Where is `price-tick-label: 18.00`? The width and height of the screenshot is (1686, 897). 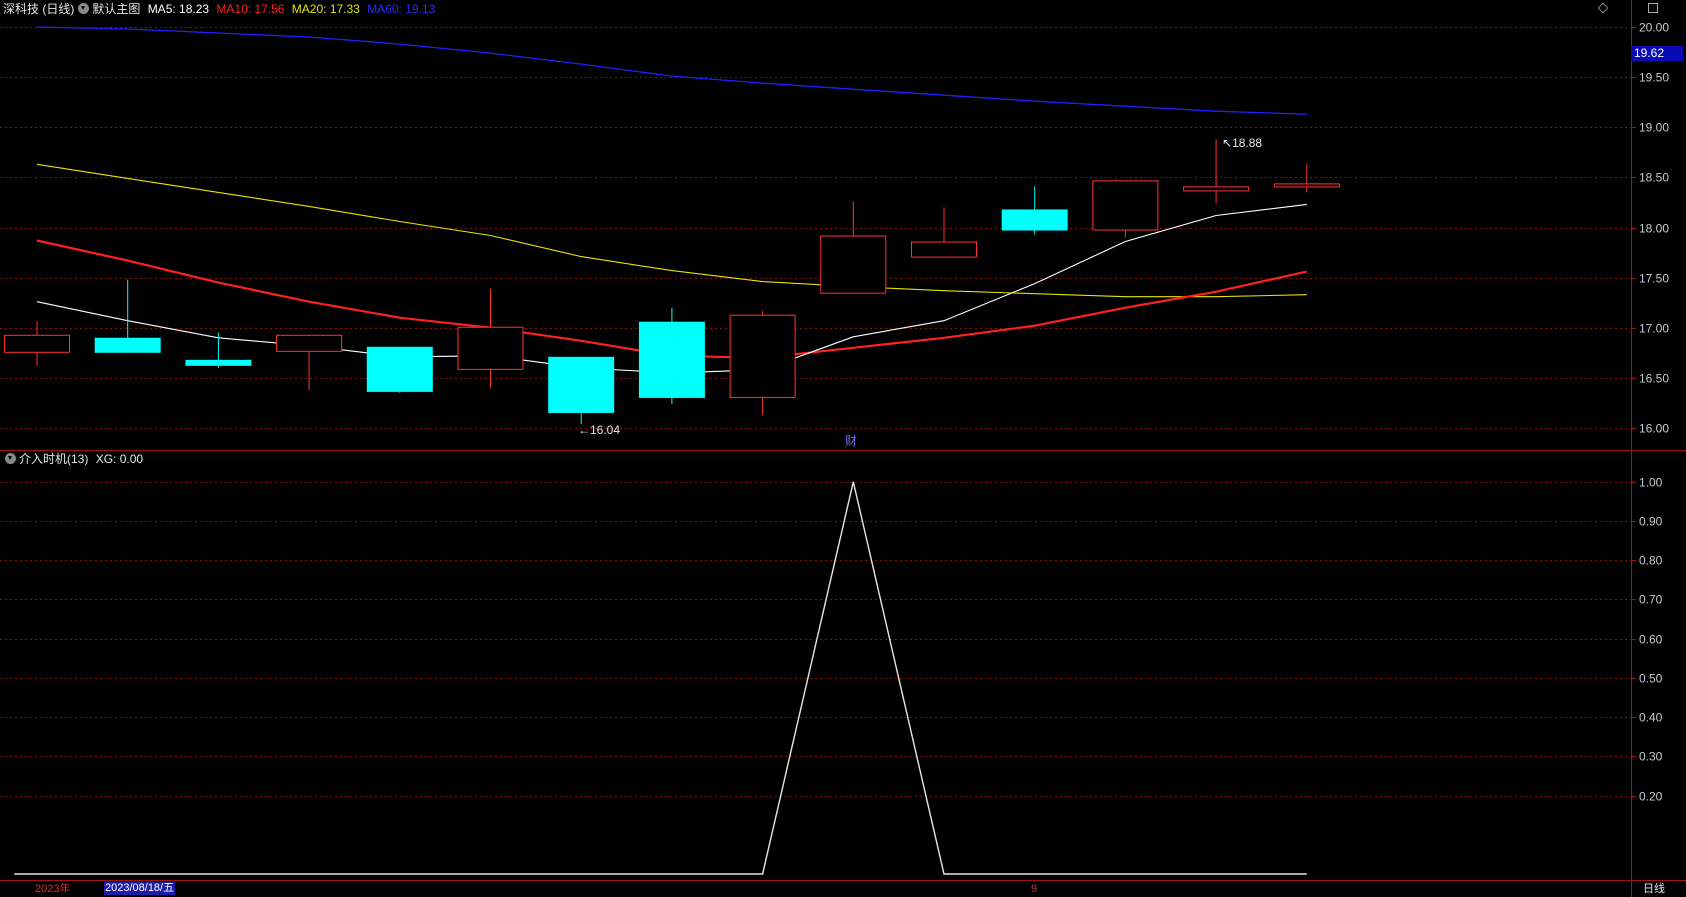 price-tick-label: 18.00 is located at coordinates (1654, 229).